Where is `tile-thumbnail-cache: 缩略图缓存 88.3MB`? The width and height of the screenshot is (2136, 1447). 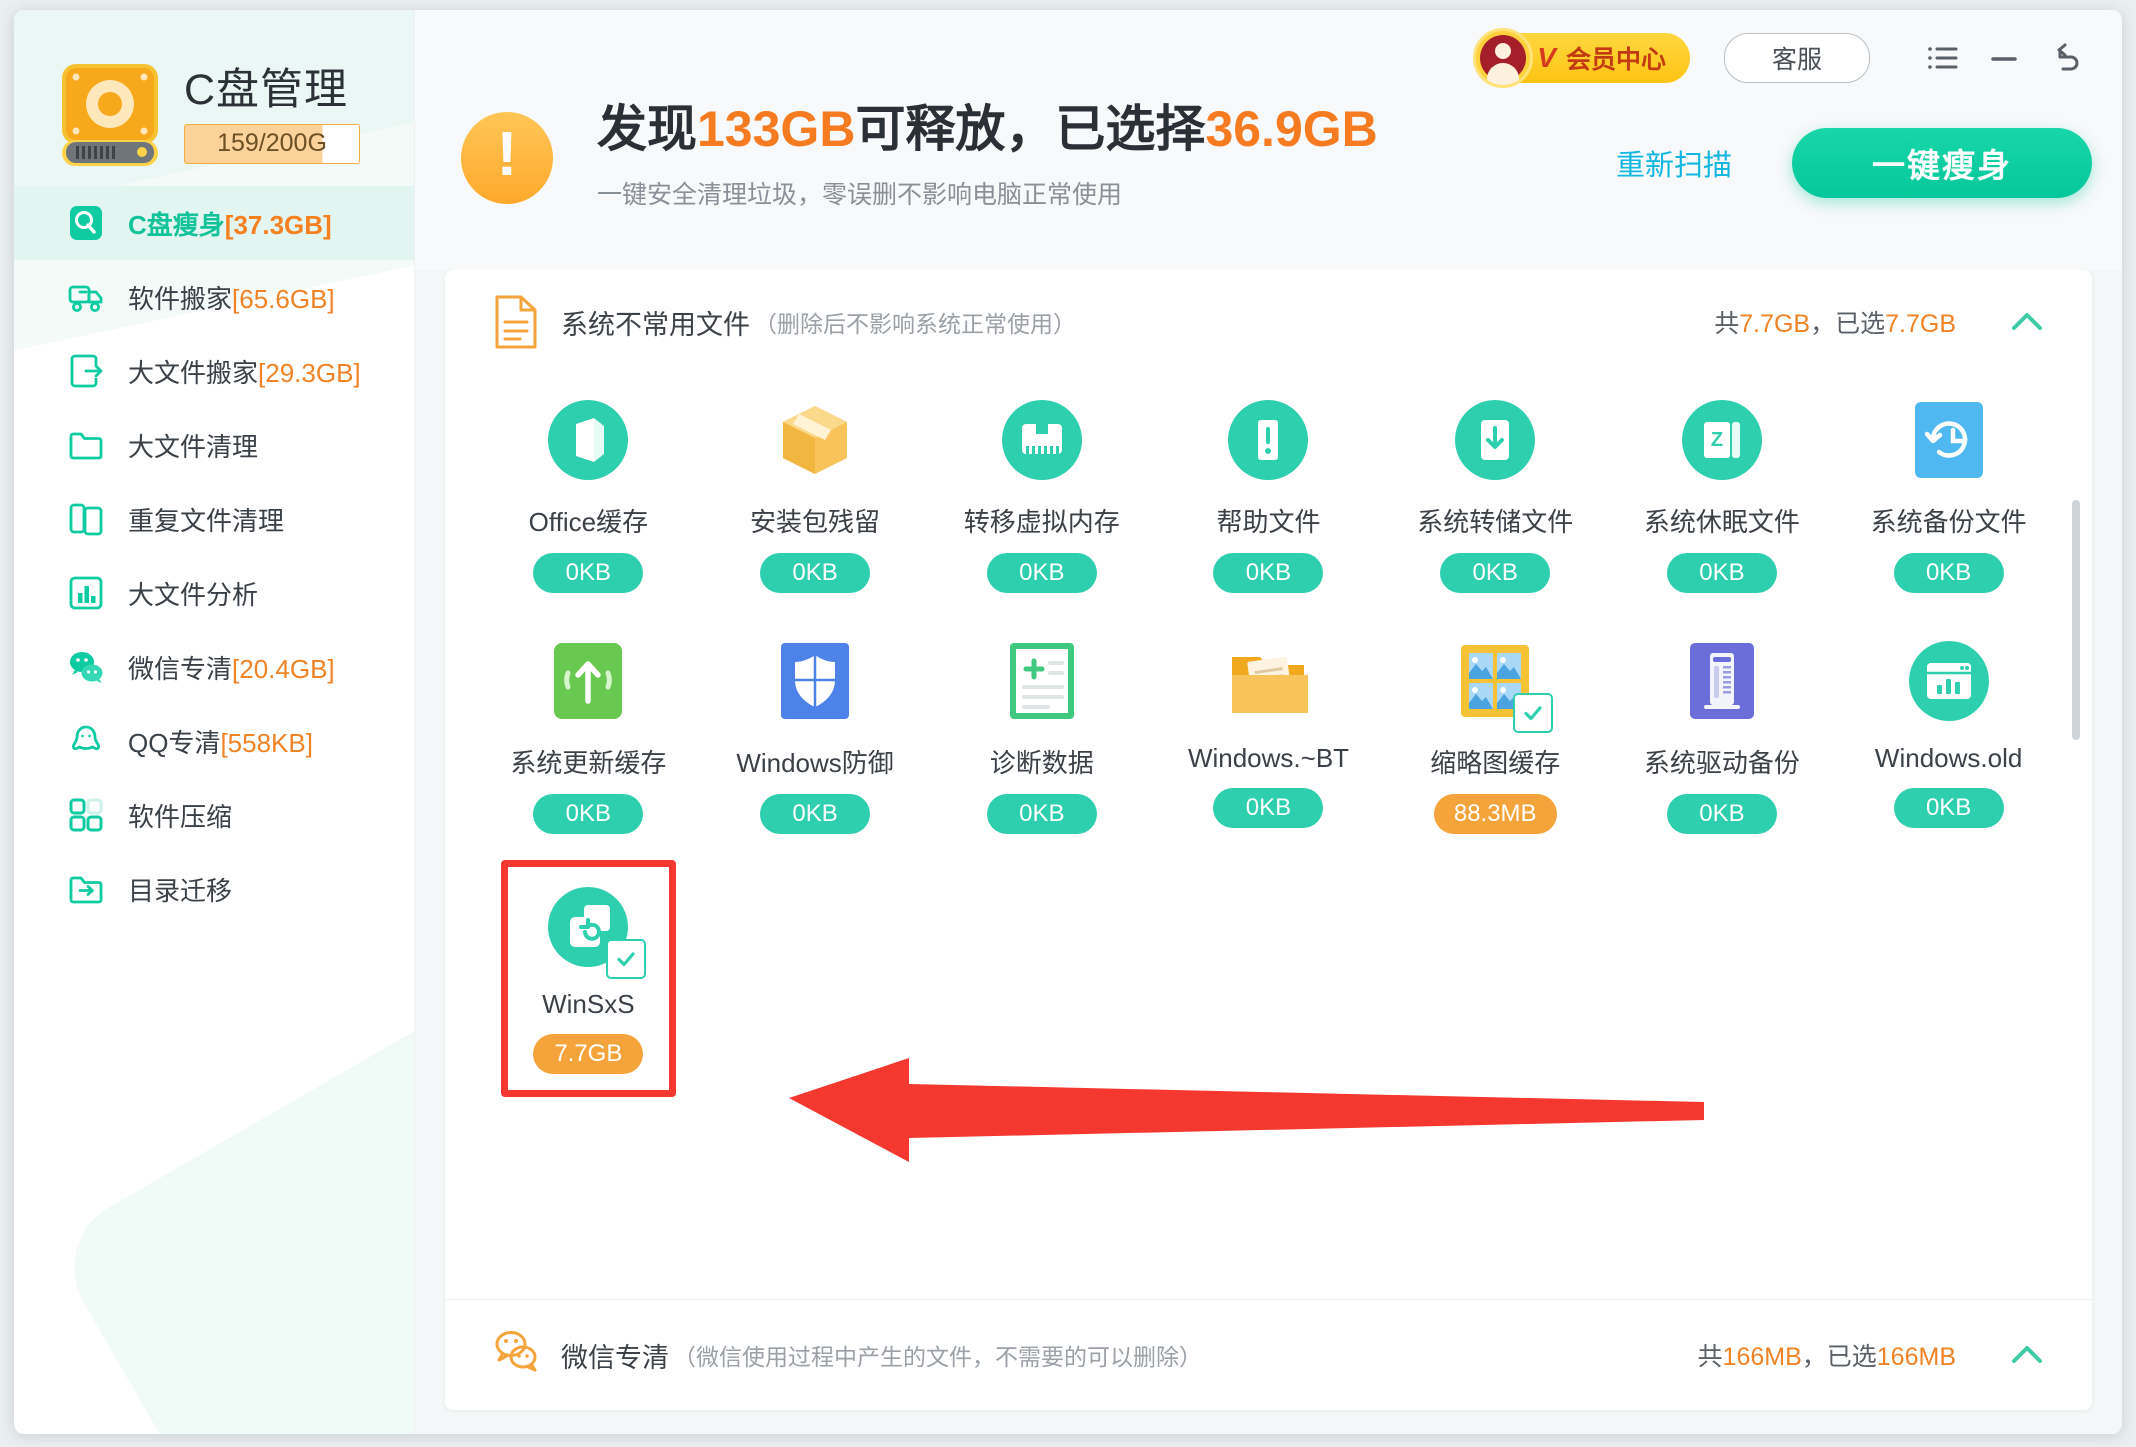 tile-thumbnail-cache: 缩略图缓存 88.3MB is located at coordinates (1495, 735).